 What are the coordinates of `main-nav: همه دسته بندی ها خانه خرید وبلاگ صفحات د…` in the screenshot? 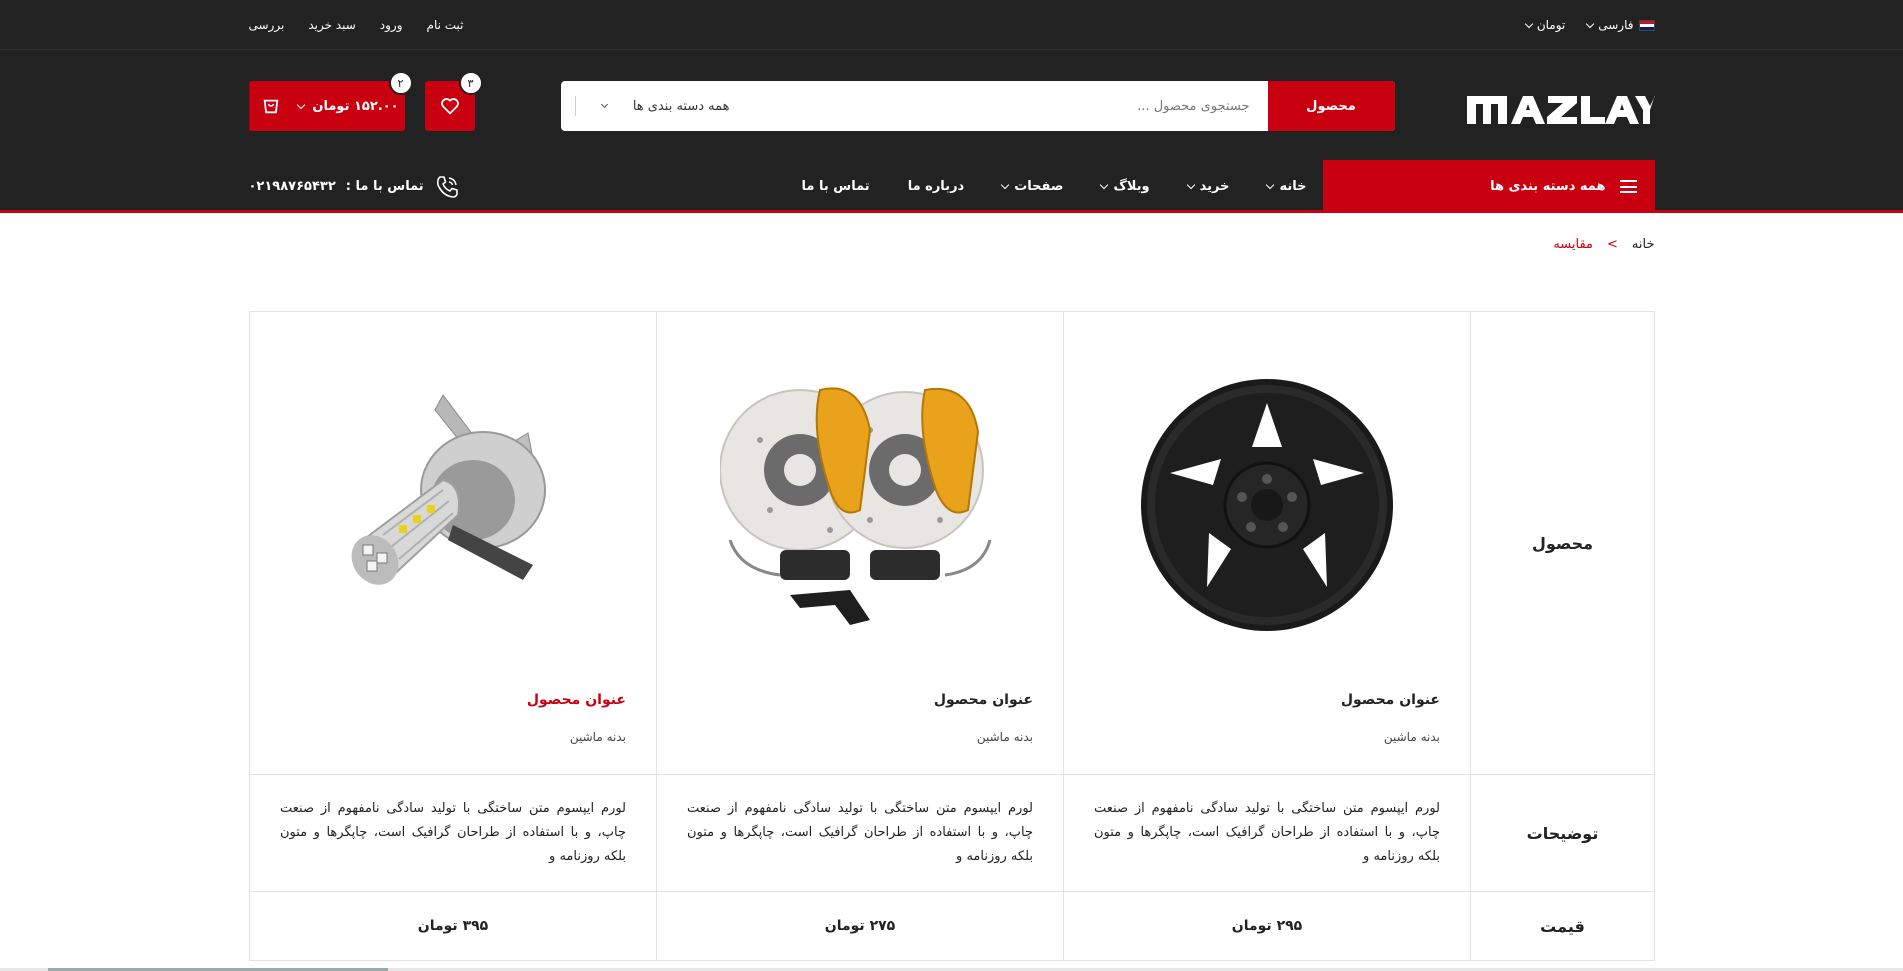 It's located at (951, 186).